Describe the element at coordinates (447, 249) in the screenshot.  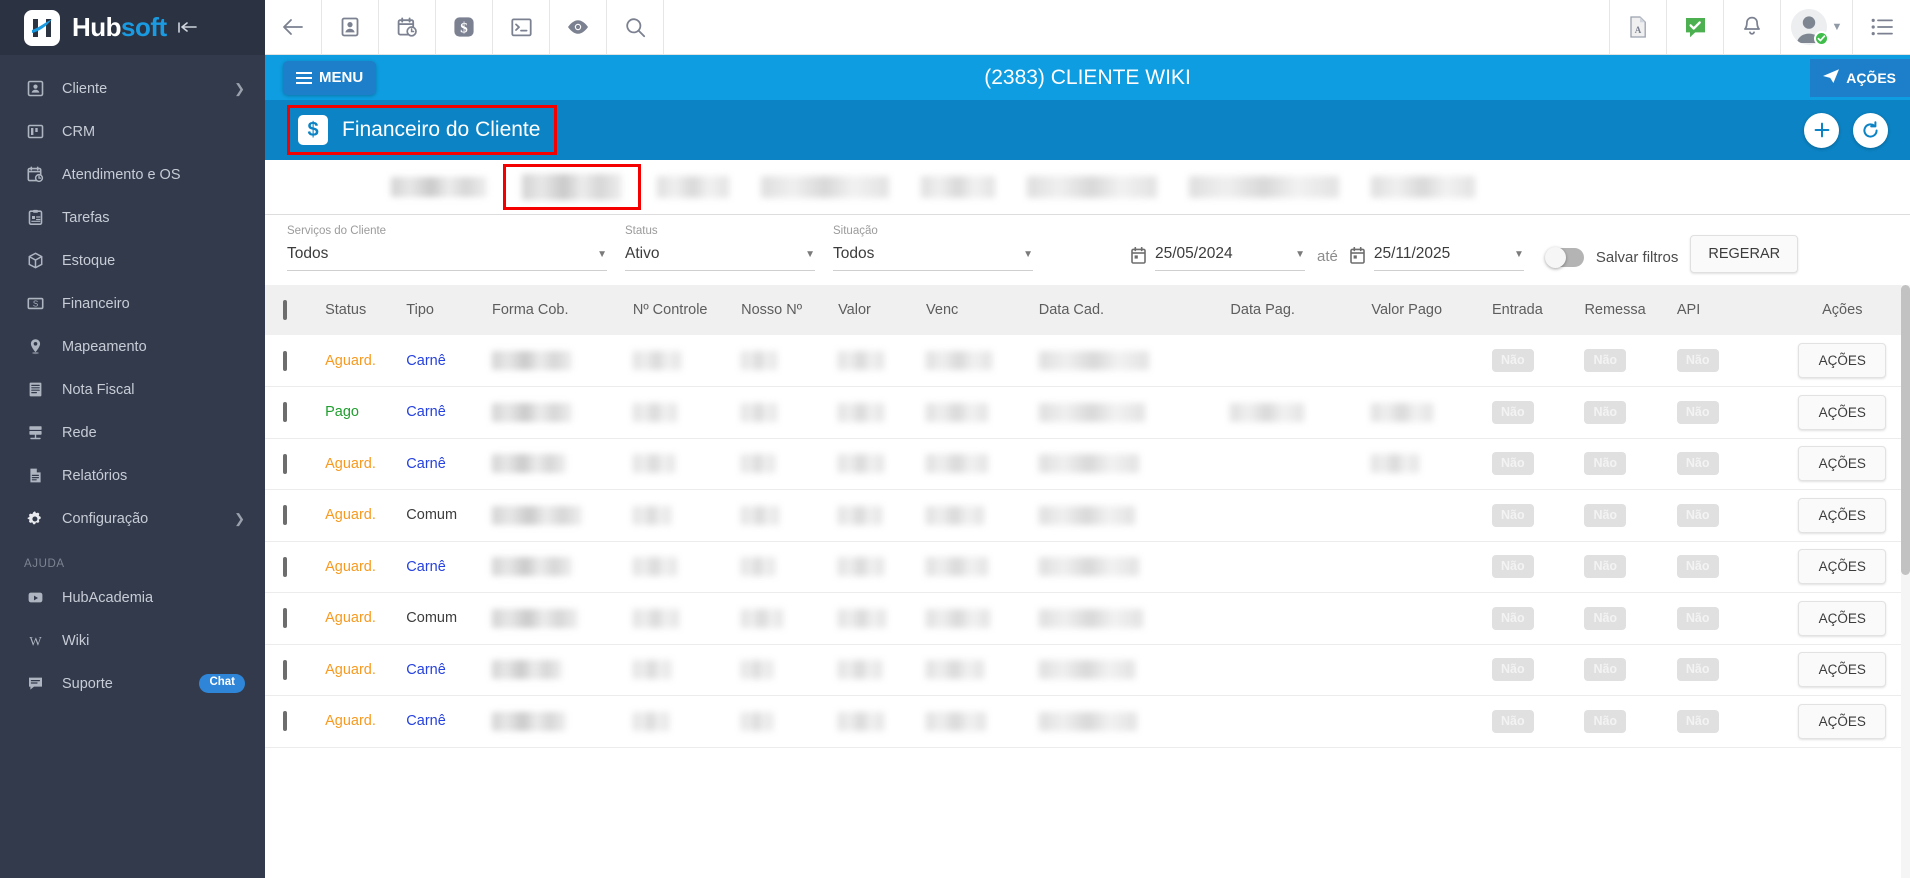
I see `filter-servicos-do-cliente: Serviços do Cliente Todos ▼` at that location.